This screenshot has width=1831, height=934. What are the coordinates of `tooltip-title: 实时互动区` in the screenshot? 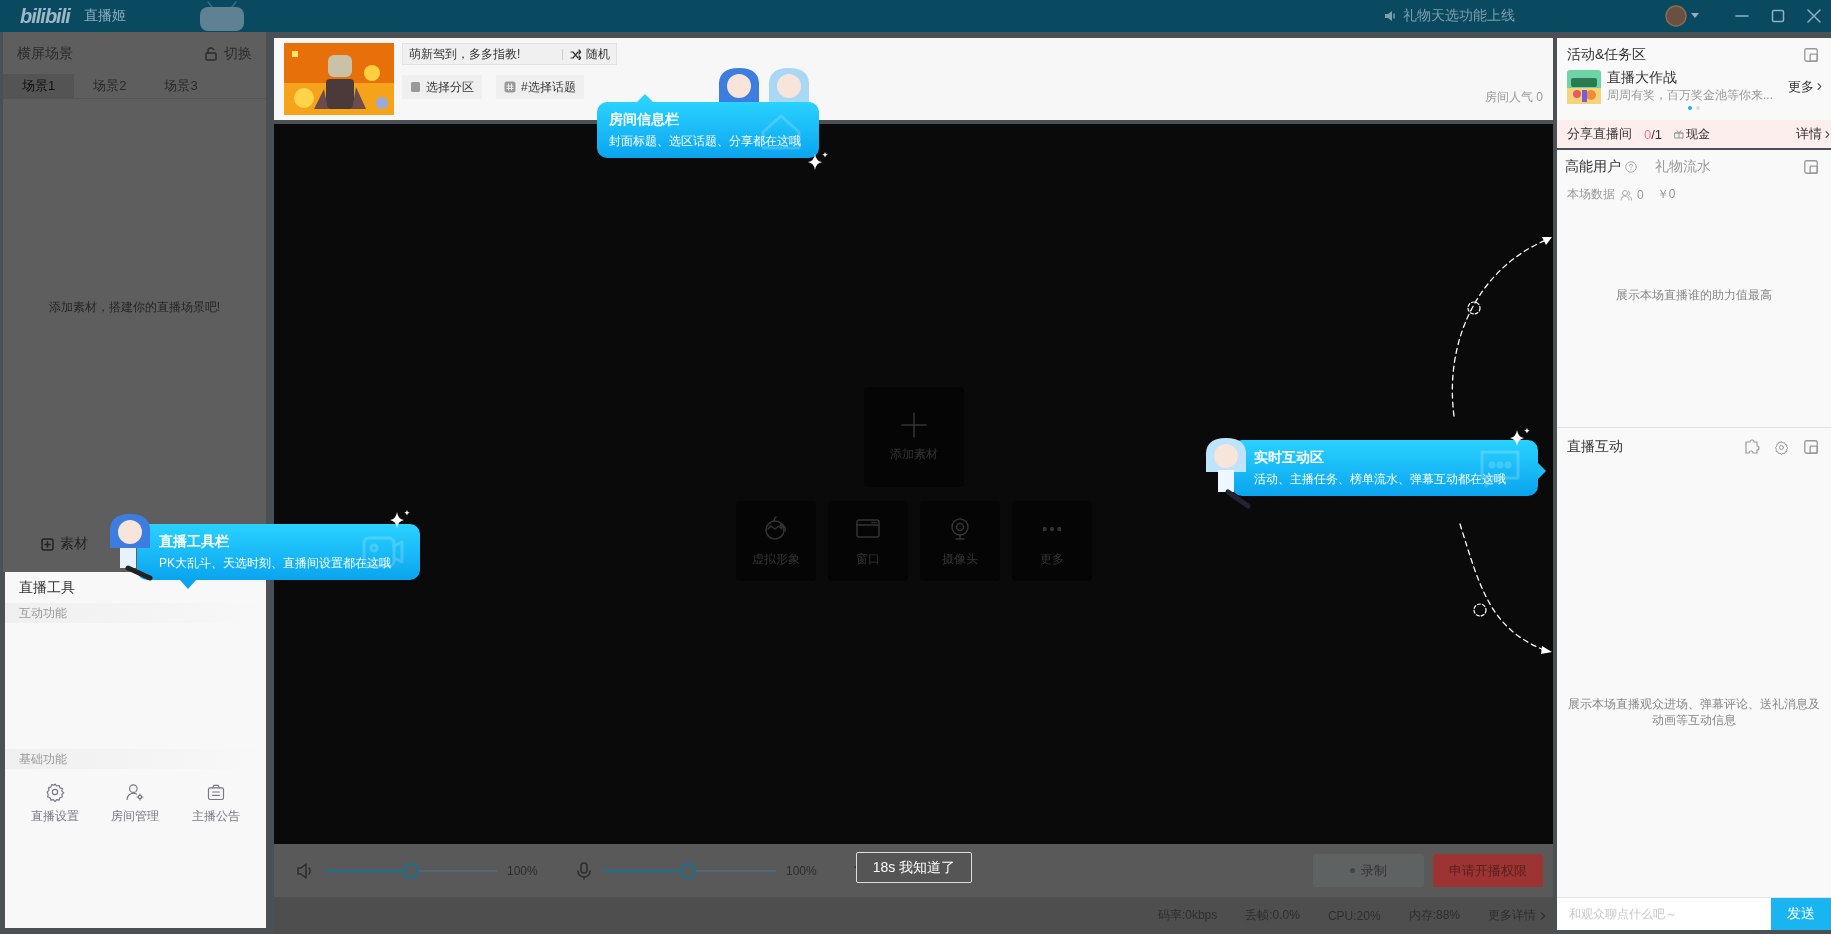 It's located at (1289, 458).